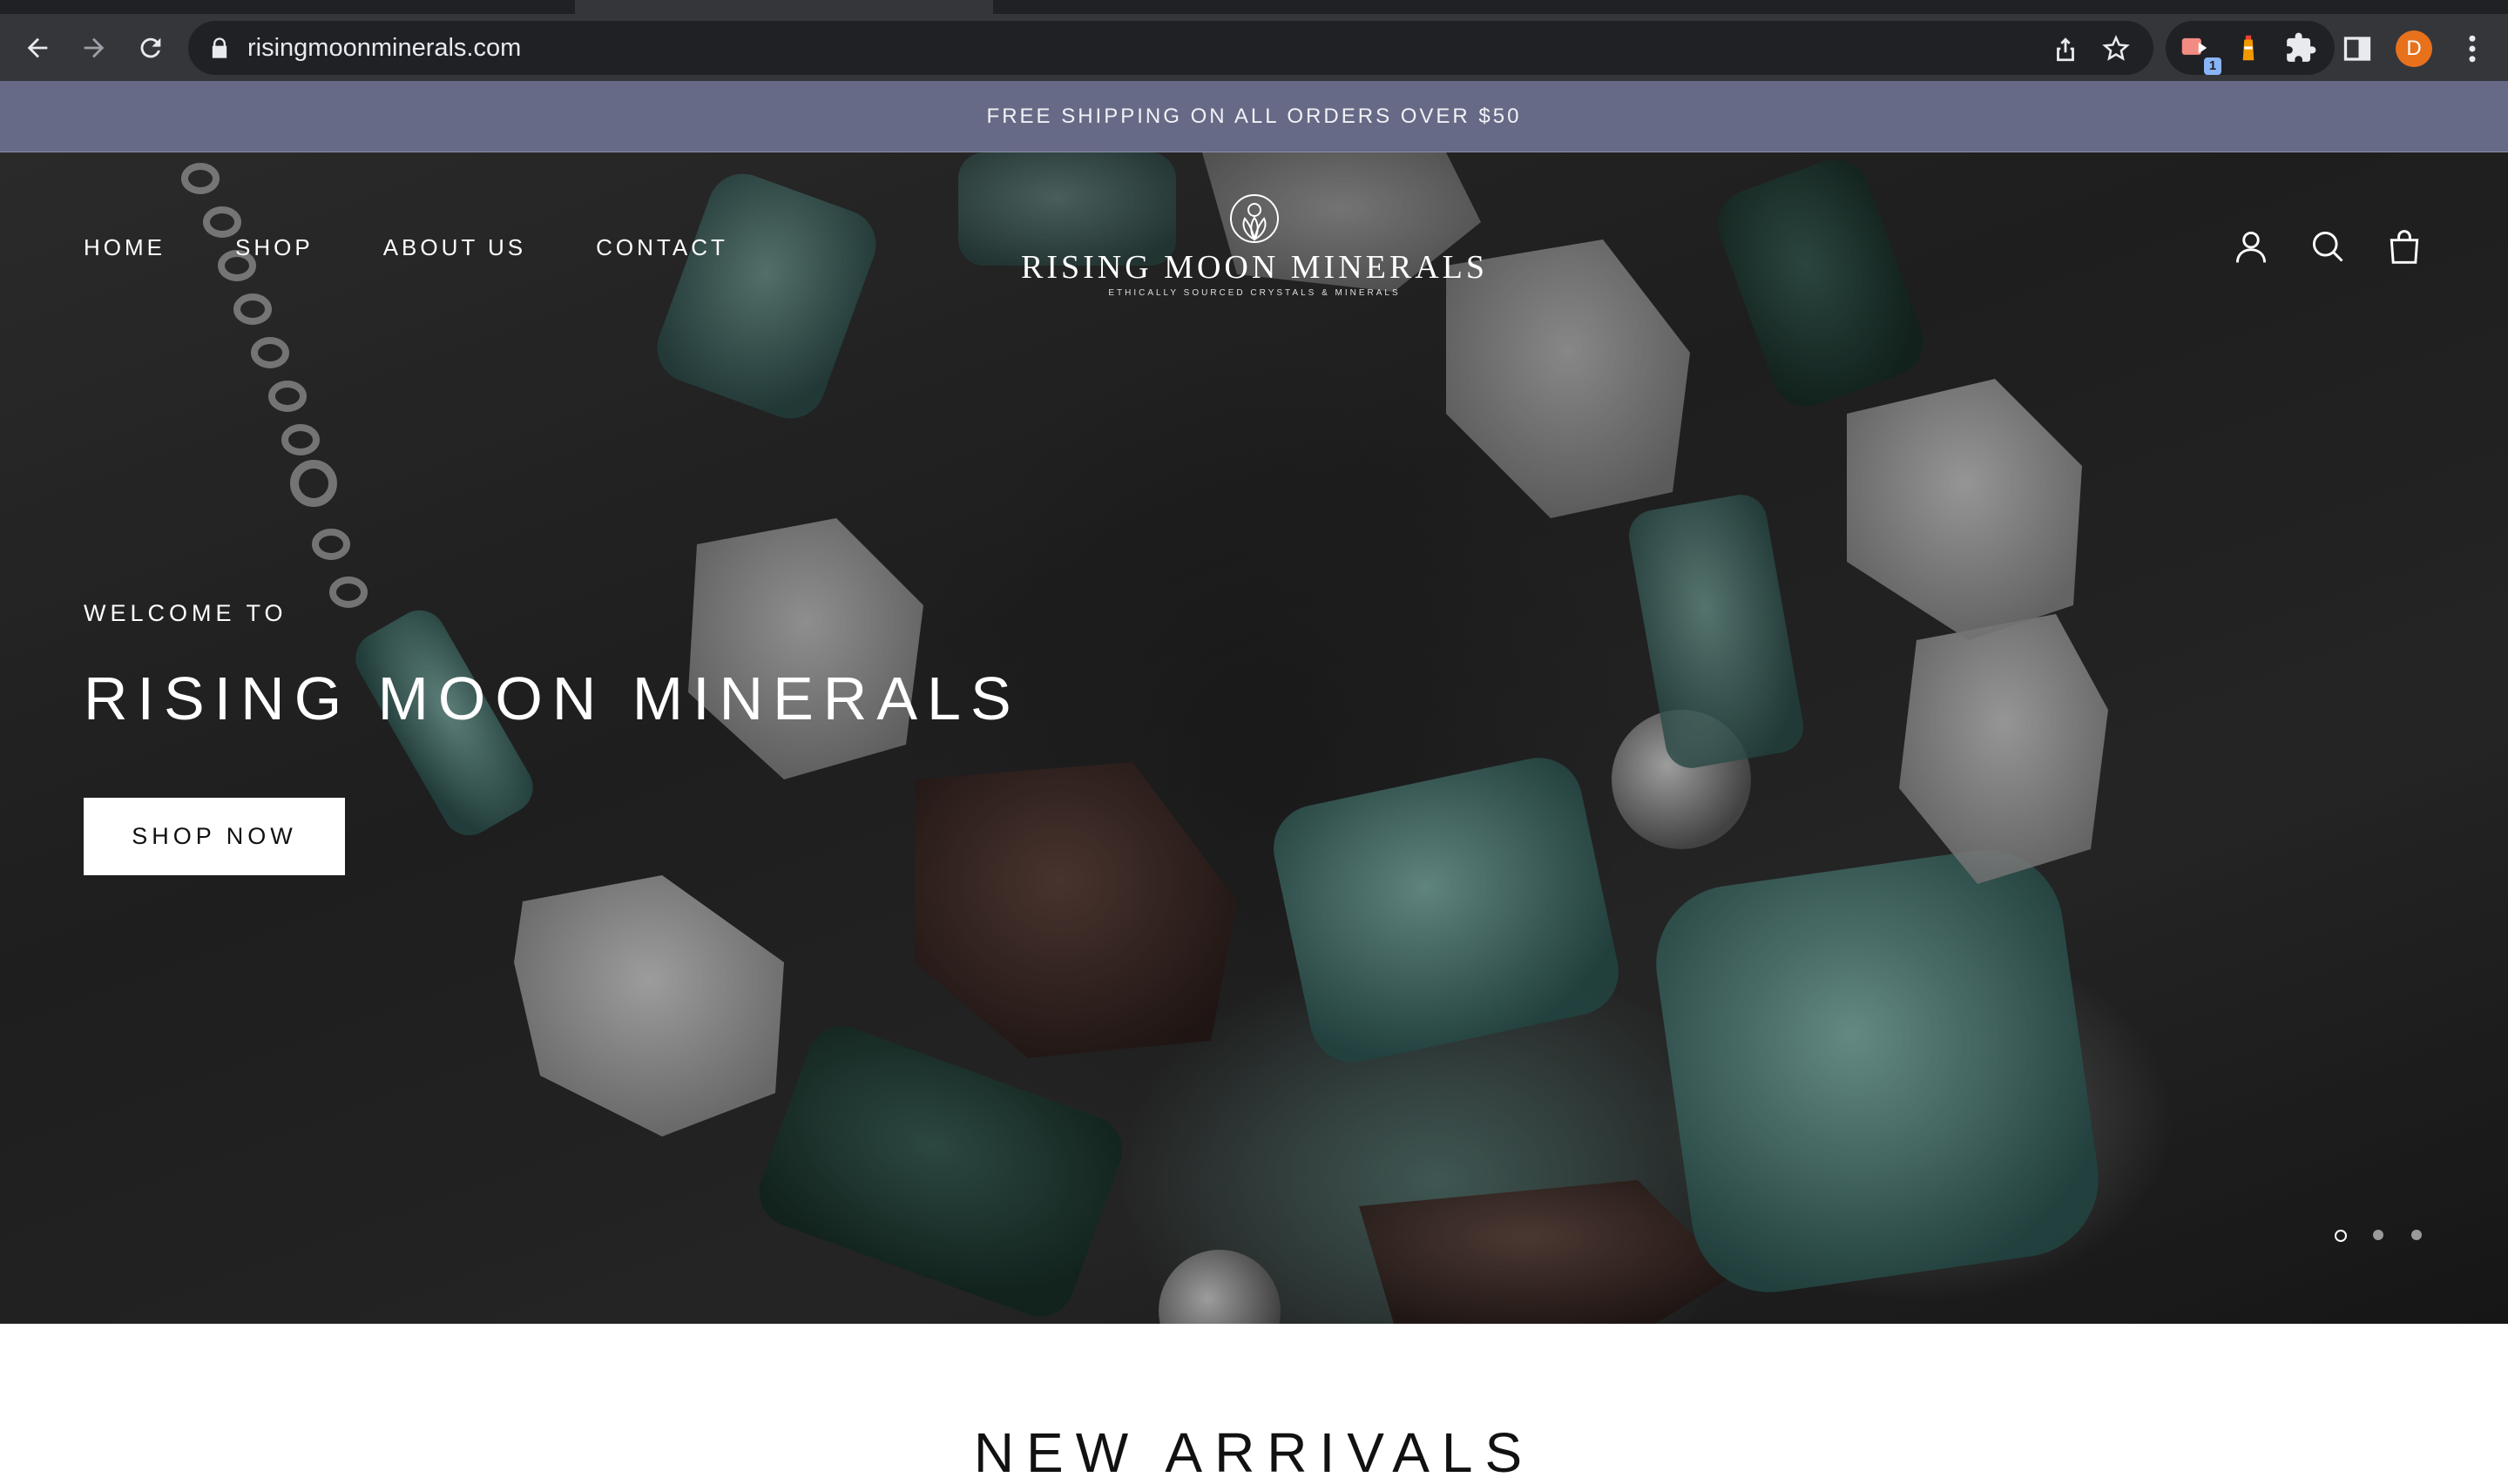 The width and height of the screenshot is (2508, 1484). I want to click on active-tab, so click(784, 7).